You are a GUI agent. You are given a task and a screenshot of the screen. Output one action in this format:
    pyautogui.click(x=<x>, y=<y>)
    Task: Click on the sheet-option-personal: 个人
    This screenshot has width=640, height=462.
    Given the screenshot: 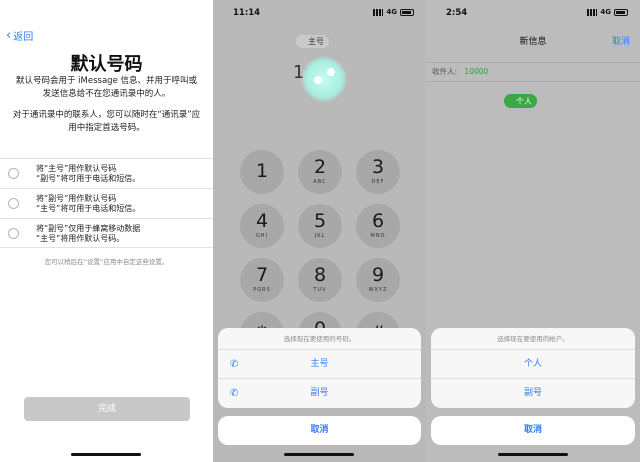 What is the action you would take?
    pyautogui.click(x=533, y=364)
    